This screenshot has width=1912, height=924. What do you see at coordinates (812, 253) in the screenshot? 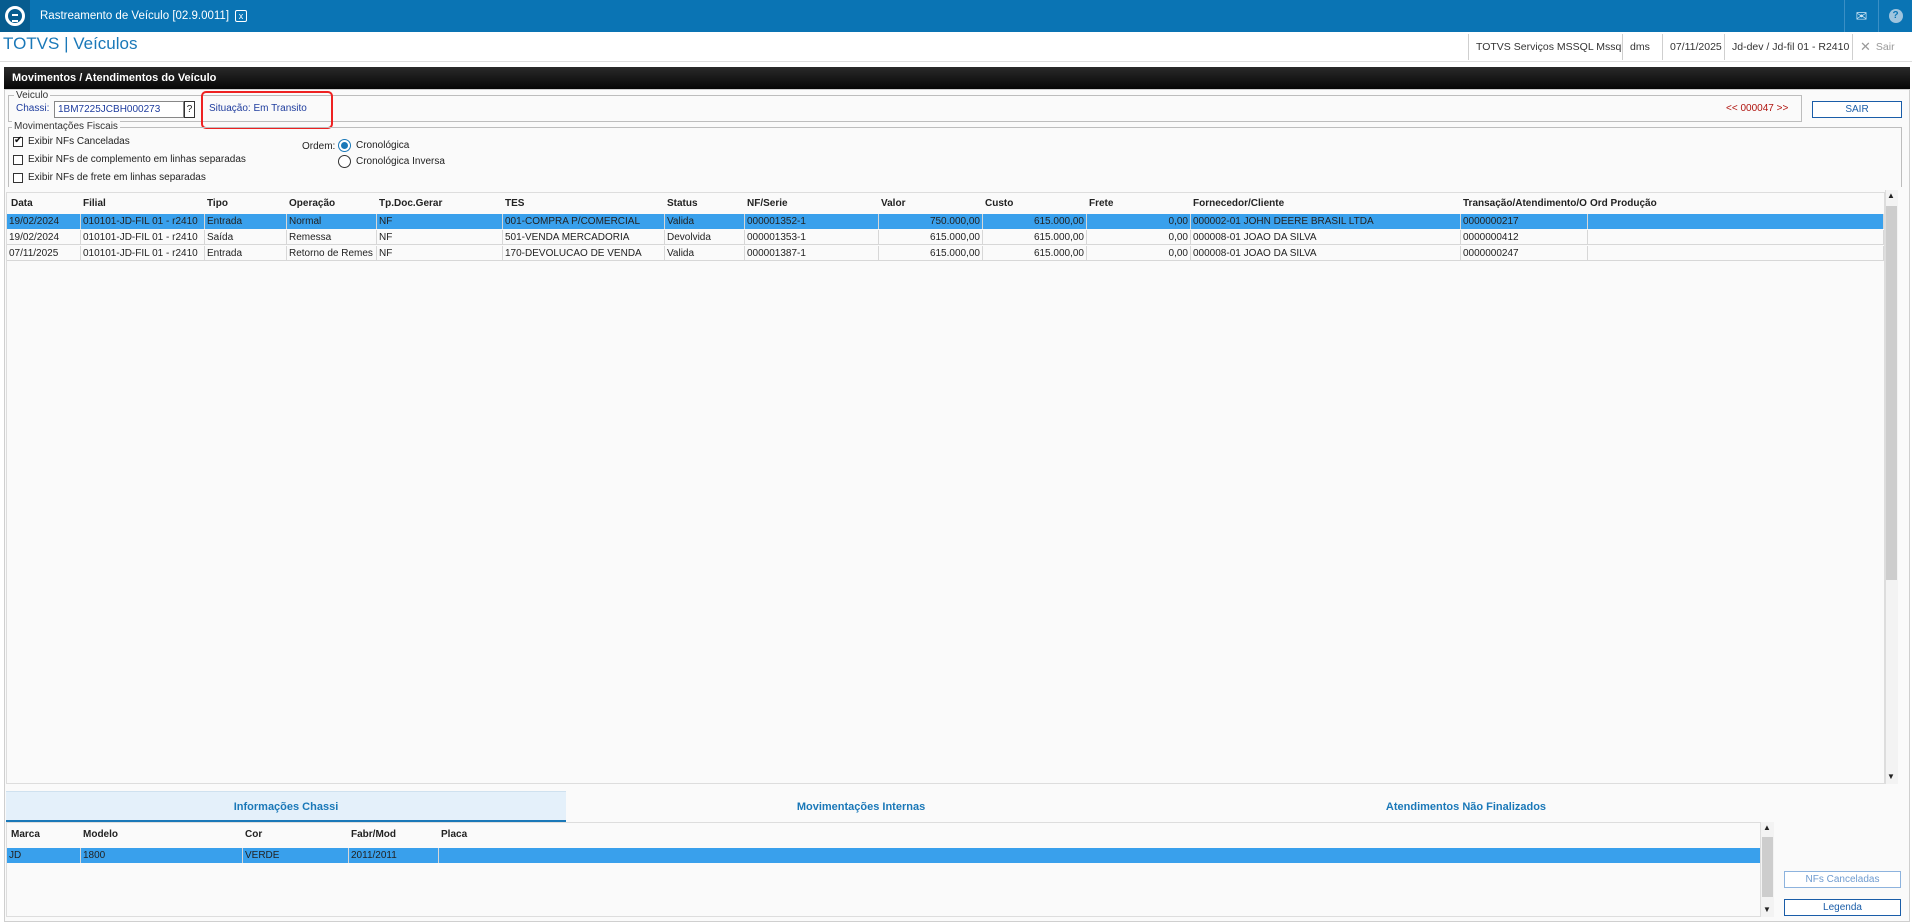
I see `table-cell: 000001387-1` at bounding box center [812, 253].